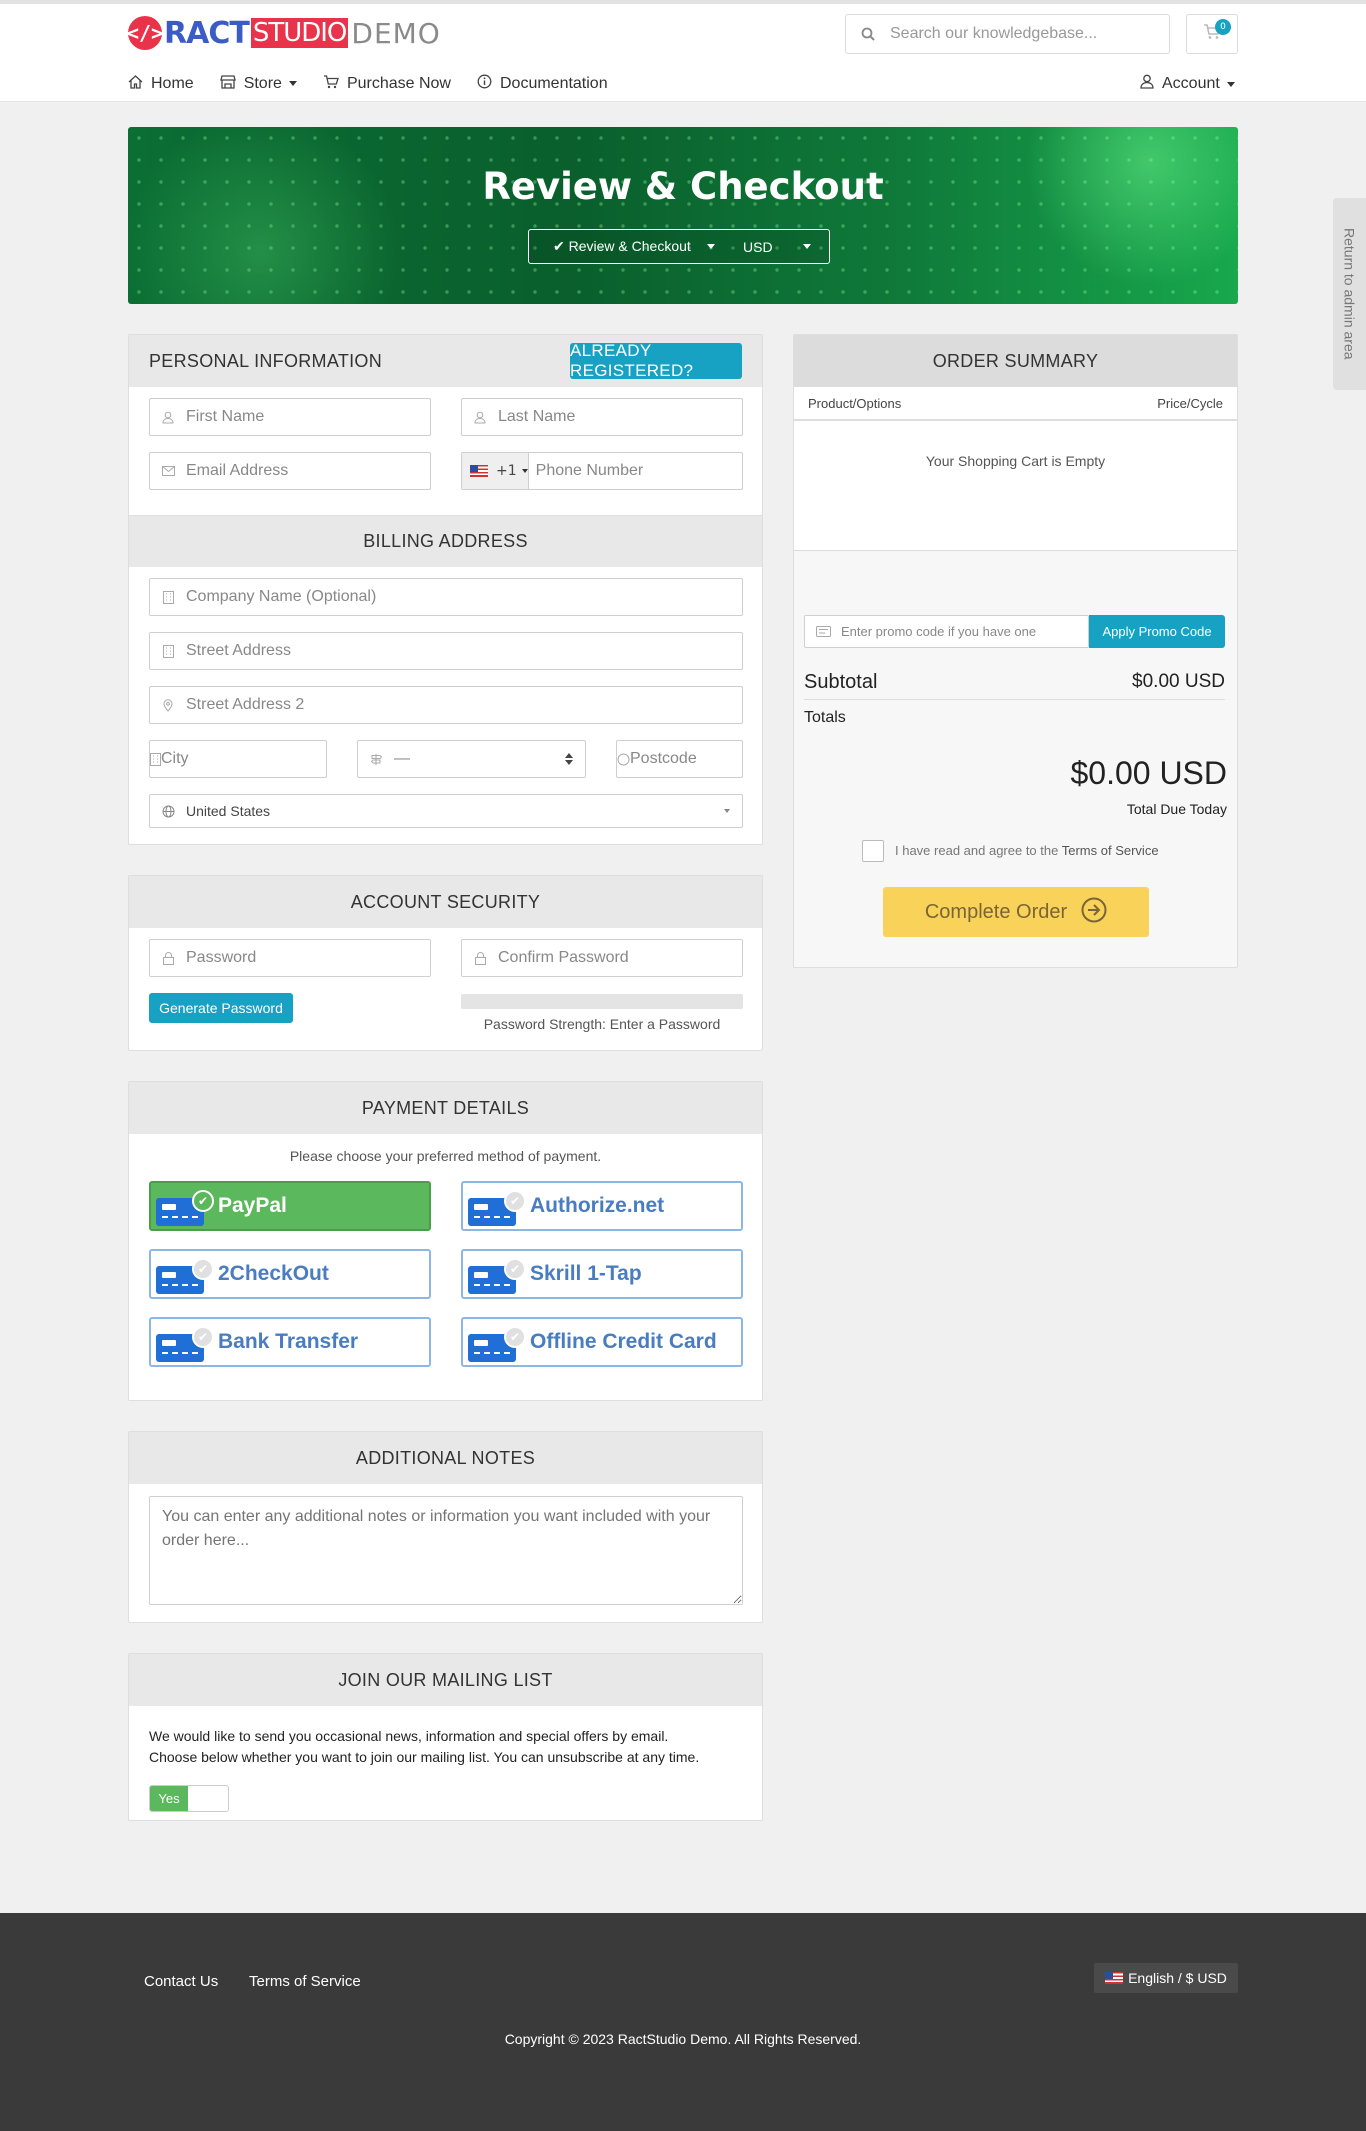  I want to click on knowledgebase-search, so click(1007, 34).